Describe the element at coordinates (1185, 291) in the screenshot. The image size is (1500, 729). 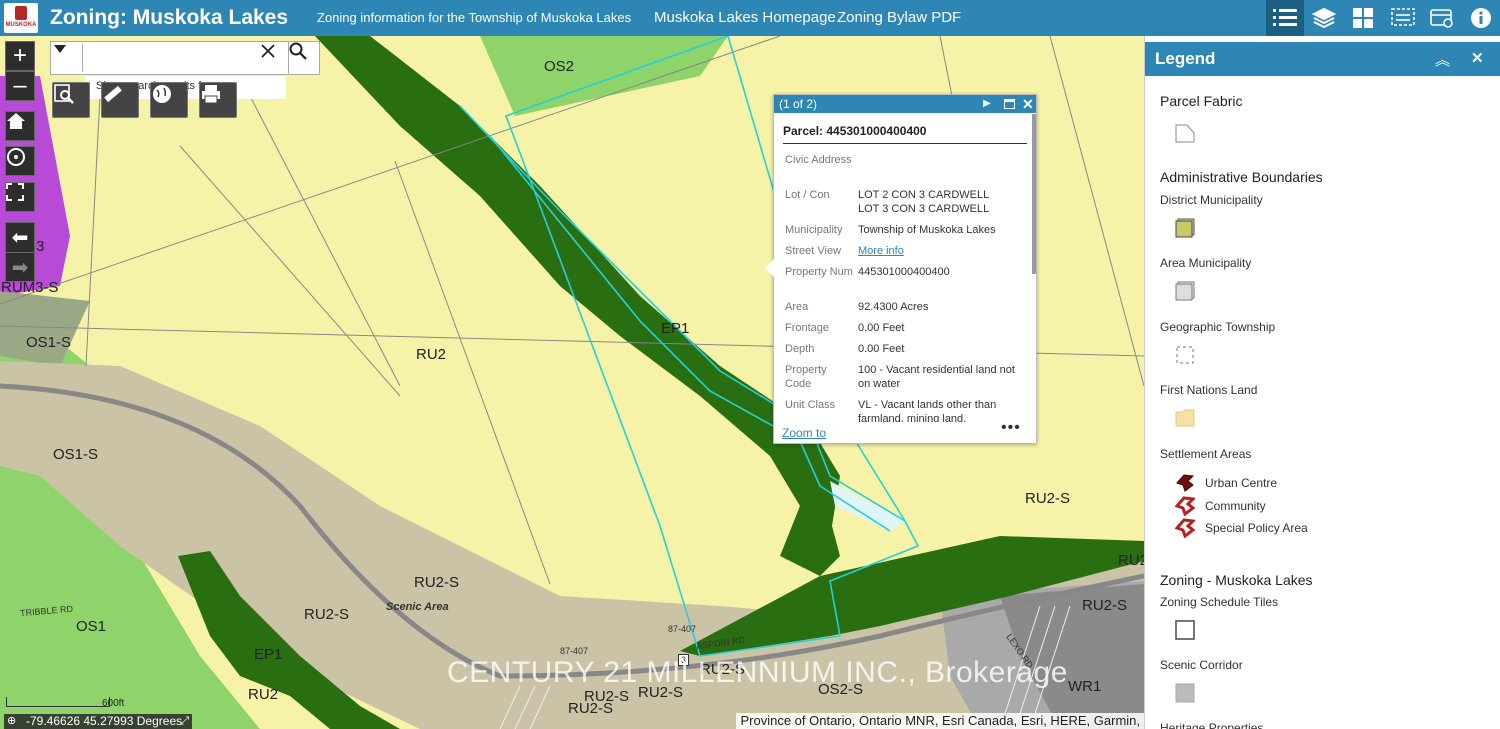
I see `area-municipality-swatch` at that location.